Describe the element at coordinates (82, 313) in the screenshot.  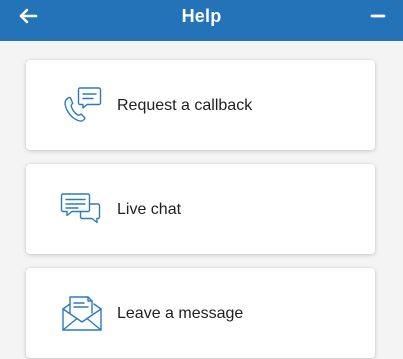
I see `envelope-message-icon` at that location.